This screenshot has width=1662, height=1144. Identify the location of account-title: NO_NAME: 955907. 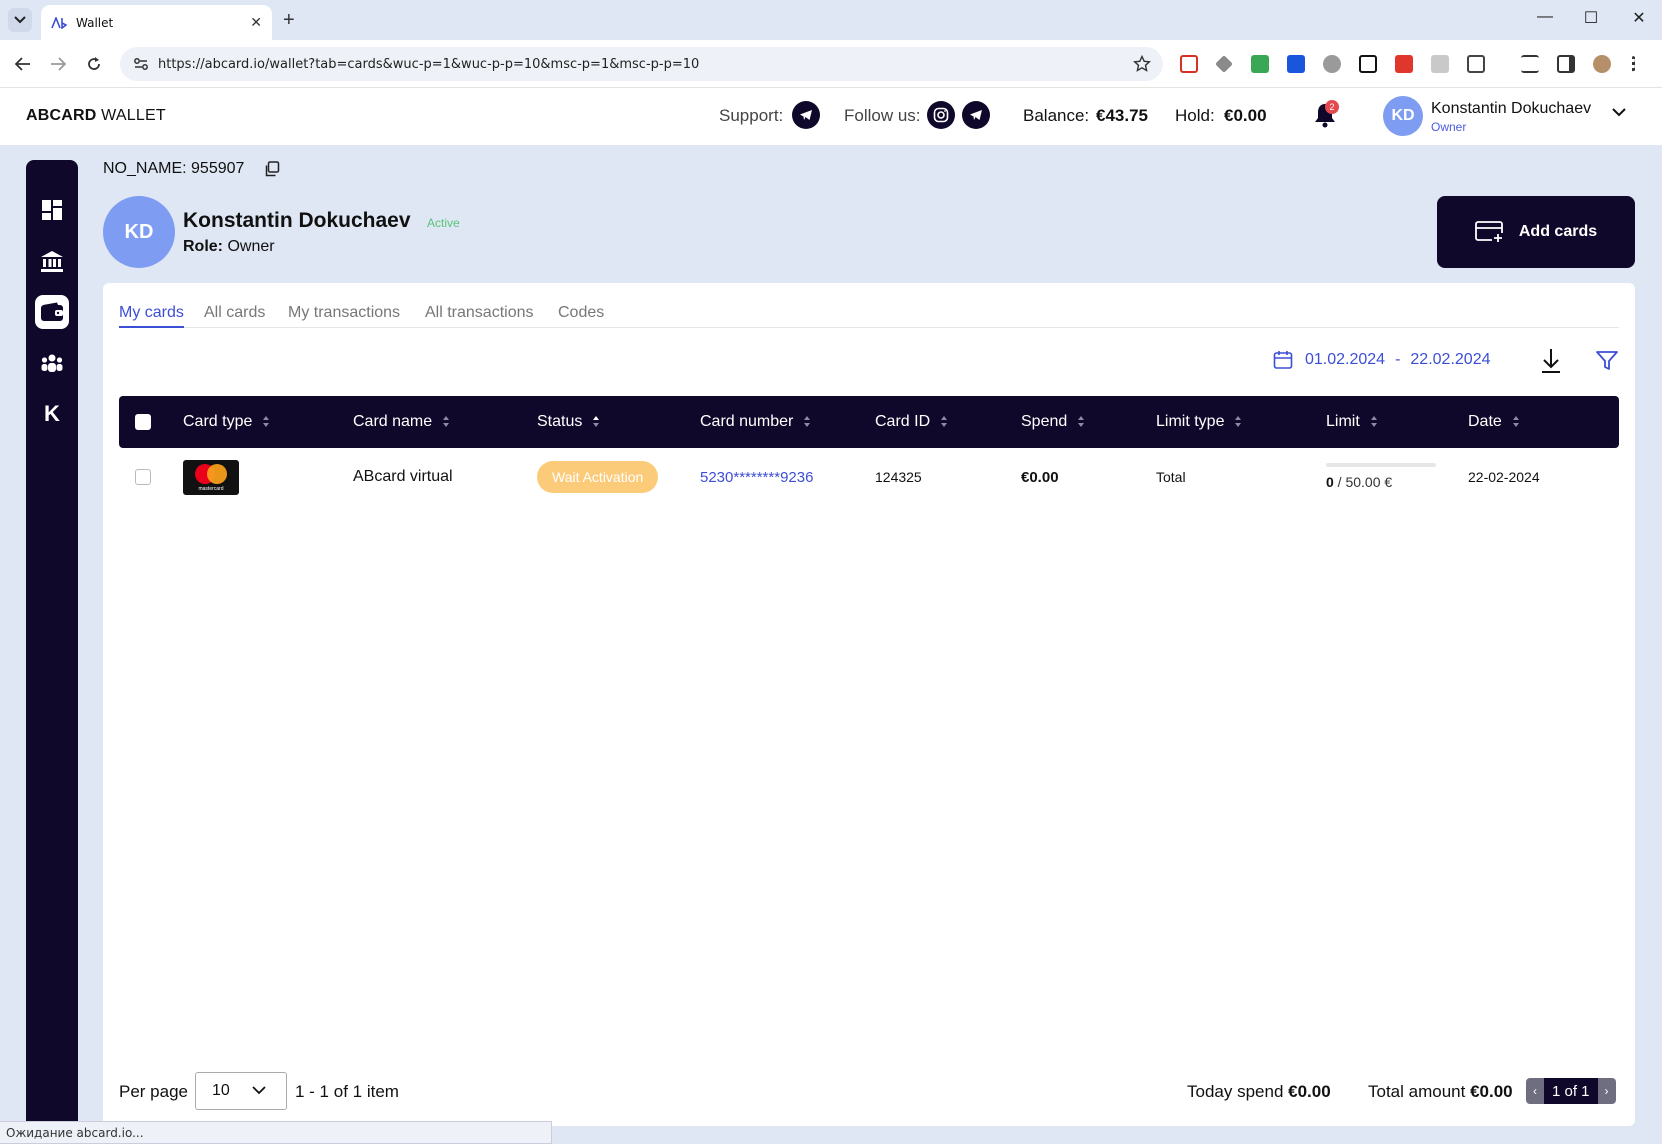
(174, 168).